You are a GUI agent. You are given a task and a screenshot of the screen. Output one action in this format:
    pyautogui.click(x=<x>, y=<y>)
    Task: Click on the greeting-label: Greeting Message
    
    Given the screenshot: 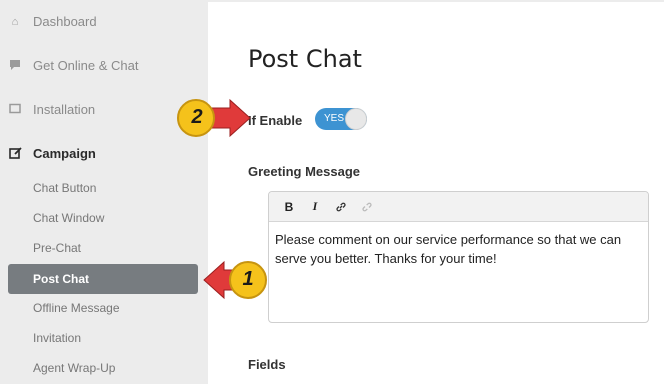 What is the action you would take?
    pyautogui.click(x=304, y=171)
    